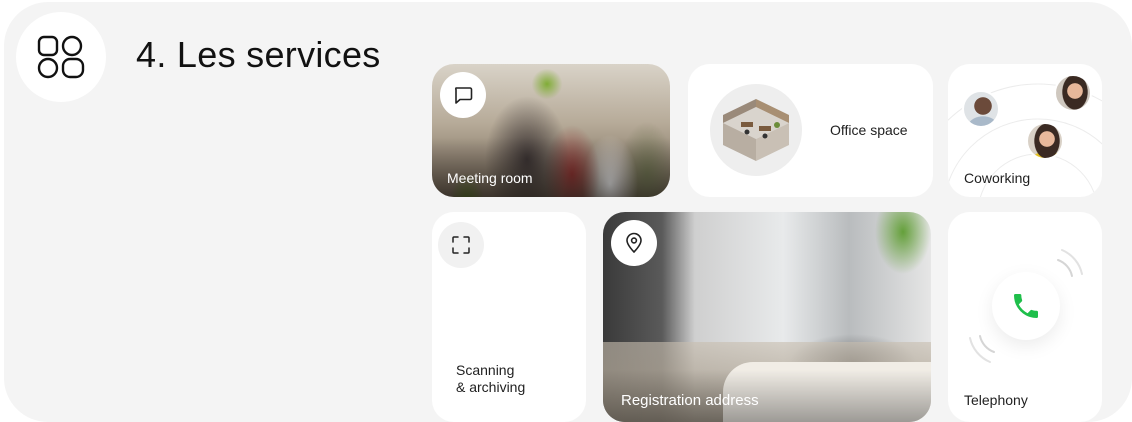 Image resolution: width=1132 pixels, height=422 pixels. I want to click on service-card-registration-address: Registration address, so click(767, 317).